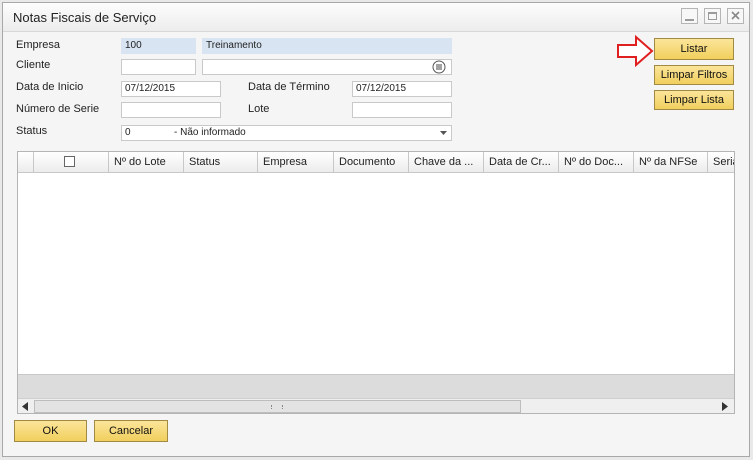  I want to click on grip-icon, so click(277, 407).